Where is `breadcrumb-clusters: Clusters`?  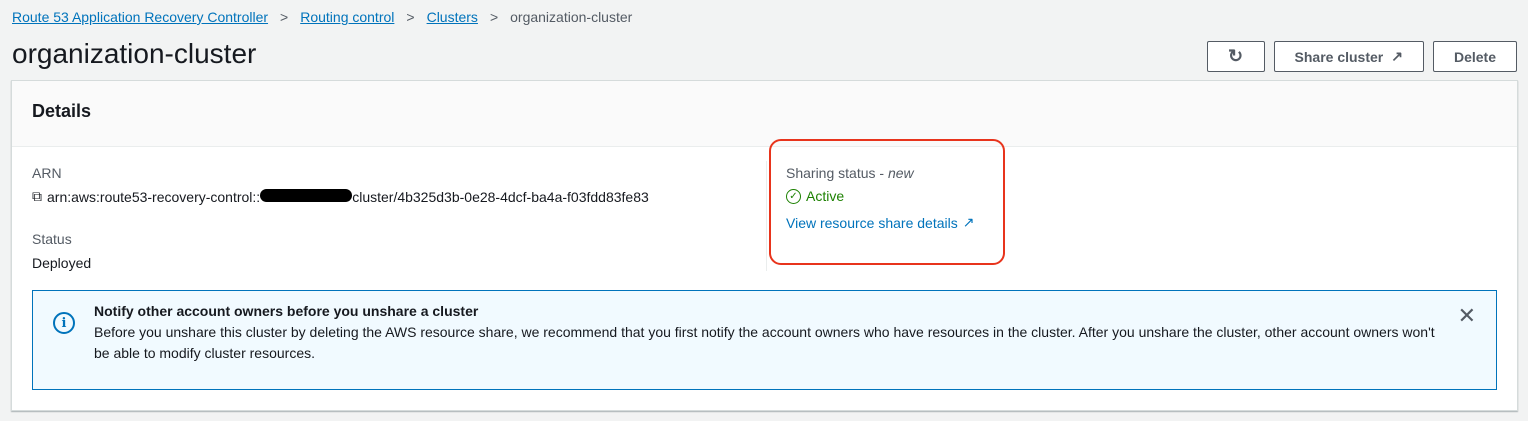
breadcrumb-clusters: Clusters is located at coordinates (452, 17).